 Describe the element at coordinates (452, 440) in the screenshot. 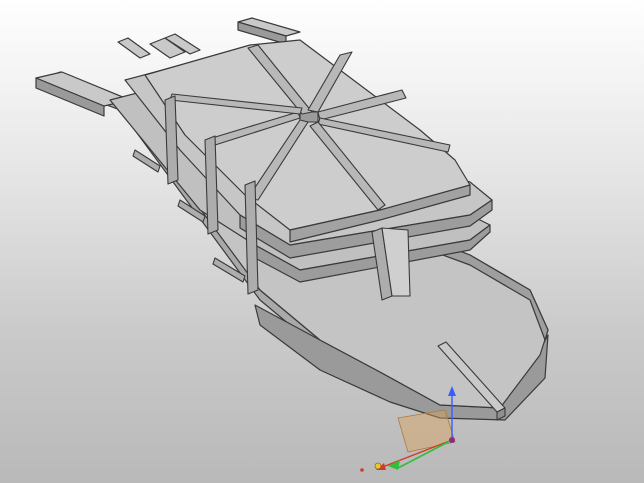

I see `origin-point-icon` at that location.